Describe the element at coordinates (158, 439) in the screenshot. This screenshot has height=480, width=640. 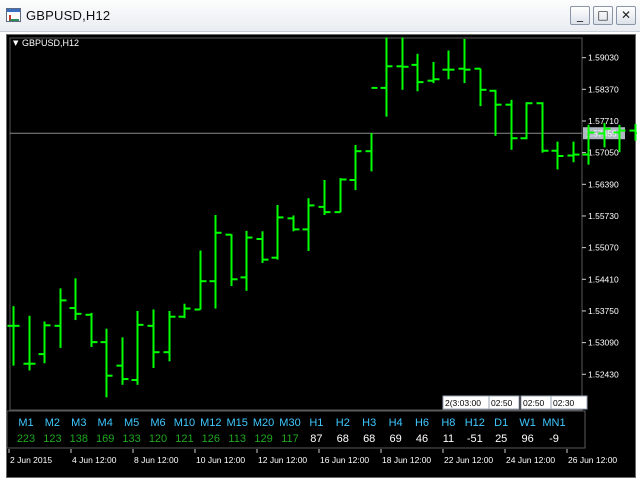
I see `timeframe-value: 120` at that location.